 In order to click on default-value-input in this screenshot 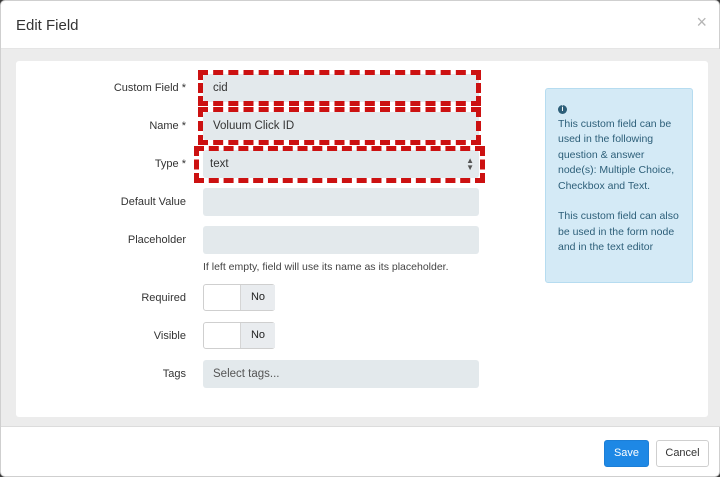, I will do `click(341, 202)`.